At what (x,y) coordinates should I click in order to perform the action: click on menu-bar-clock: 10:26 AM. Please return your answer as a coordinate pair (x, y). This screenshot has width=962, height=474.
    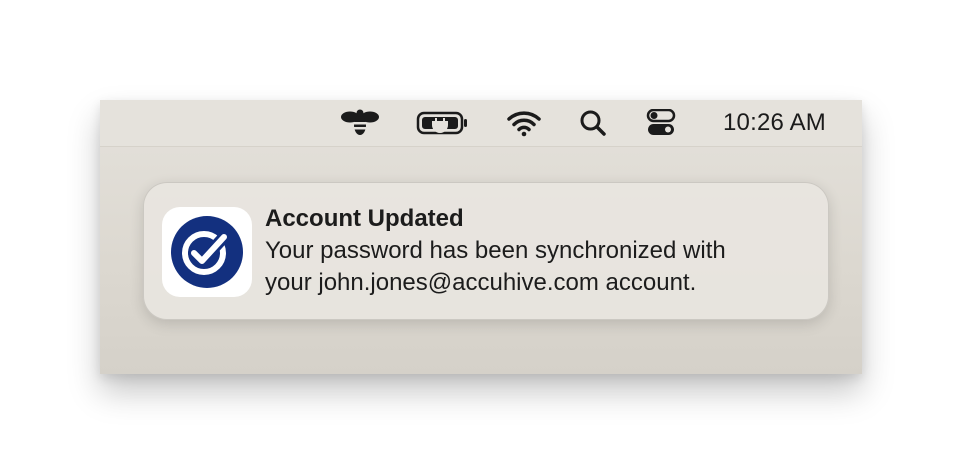
    Looking at the image, I should click on (774, 123).